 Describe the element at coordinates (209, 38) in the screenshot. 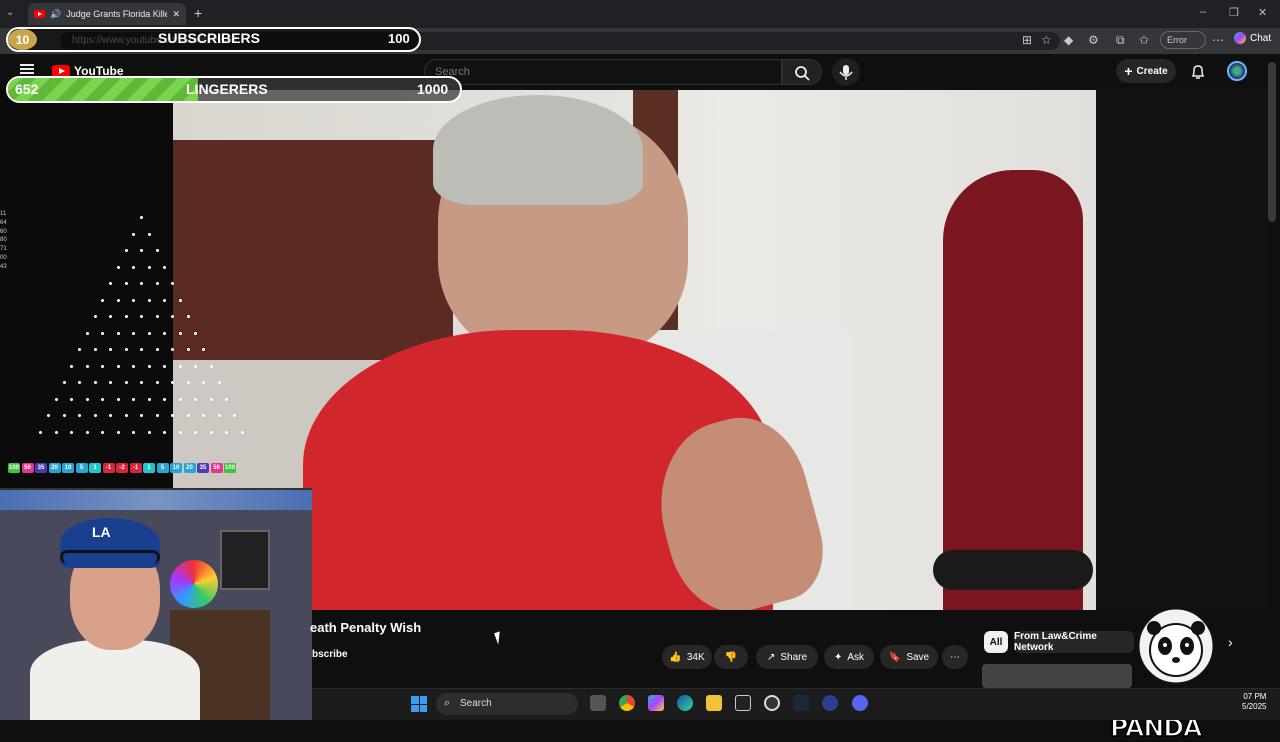

I see `subscribers-label: SUBSCRIBERS` at that location.